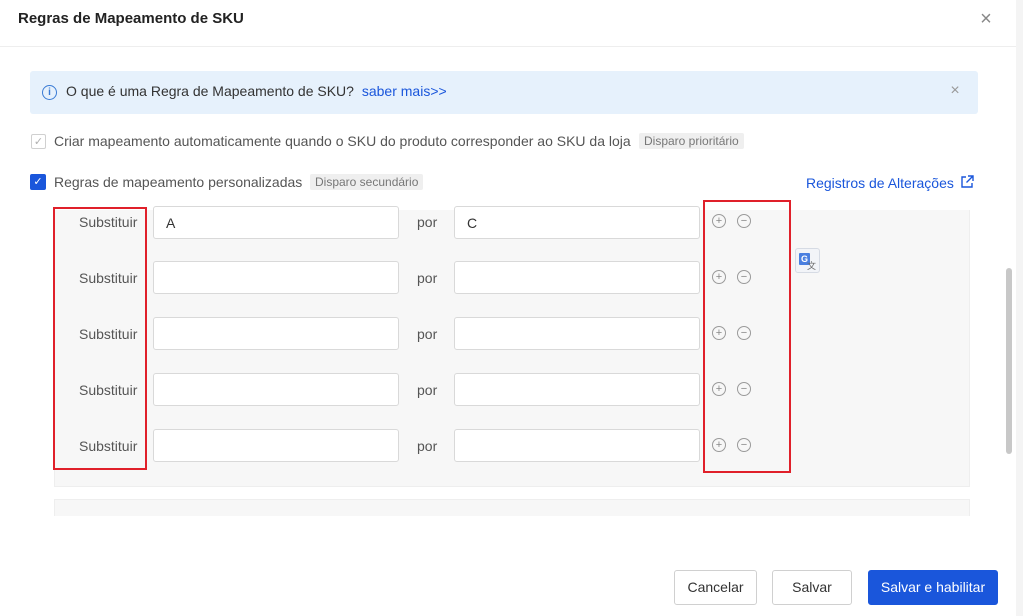 The image size is (1023, 616). What do you see at coordinates (1019, 308) in the screenshot?
I see `scrollbar-track` at bounding box center [1019, 308].